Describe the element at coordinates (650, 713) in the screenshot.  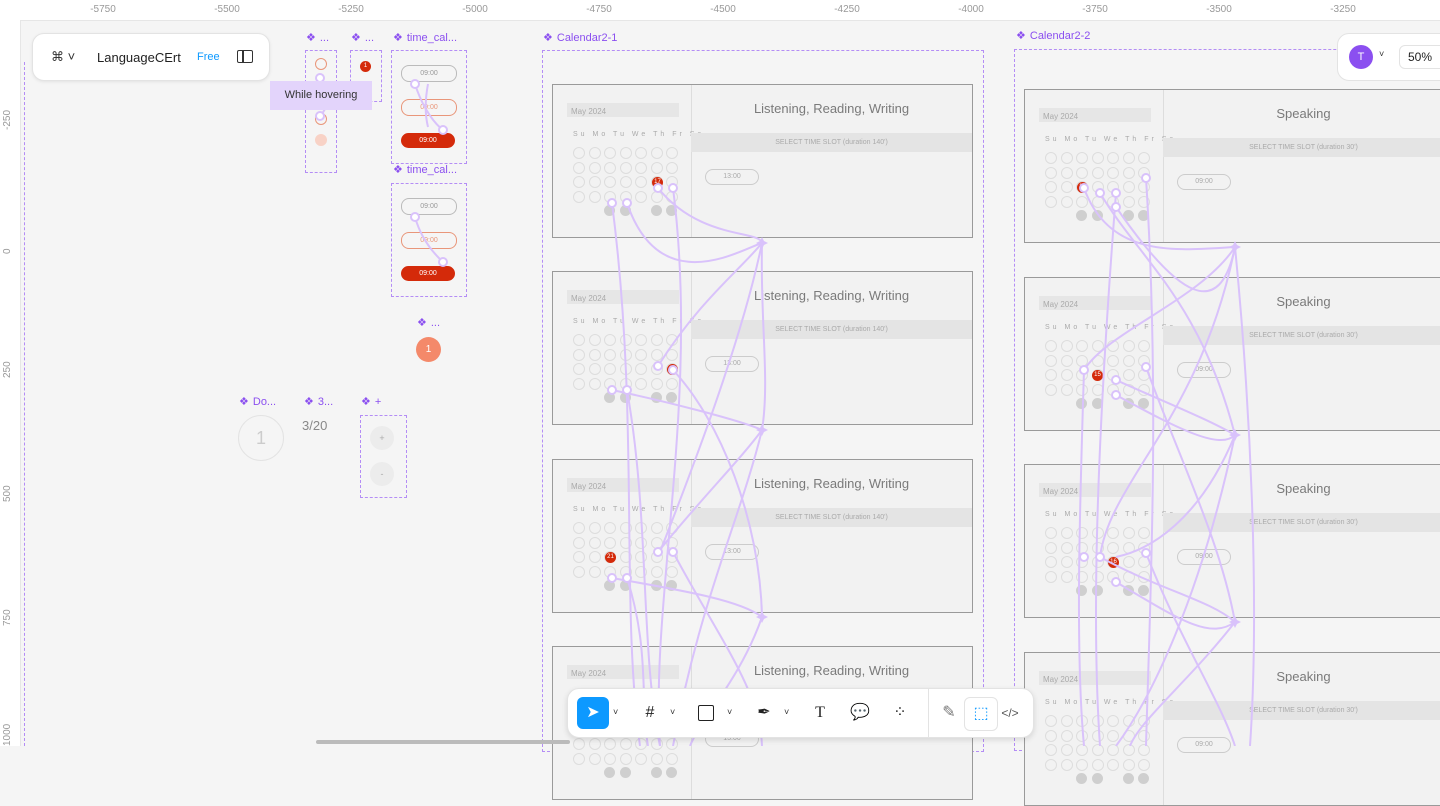
I see `frame-tool-icon: #` at that location.